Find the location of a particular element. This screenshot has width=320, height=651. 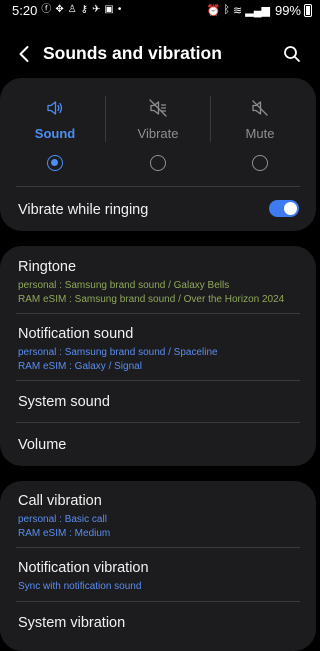

mute-icon is located at coordinates (260, 108).